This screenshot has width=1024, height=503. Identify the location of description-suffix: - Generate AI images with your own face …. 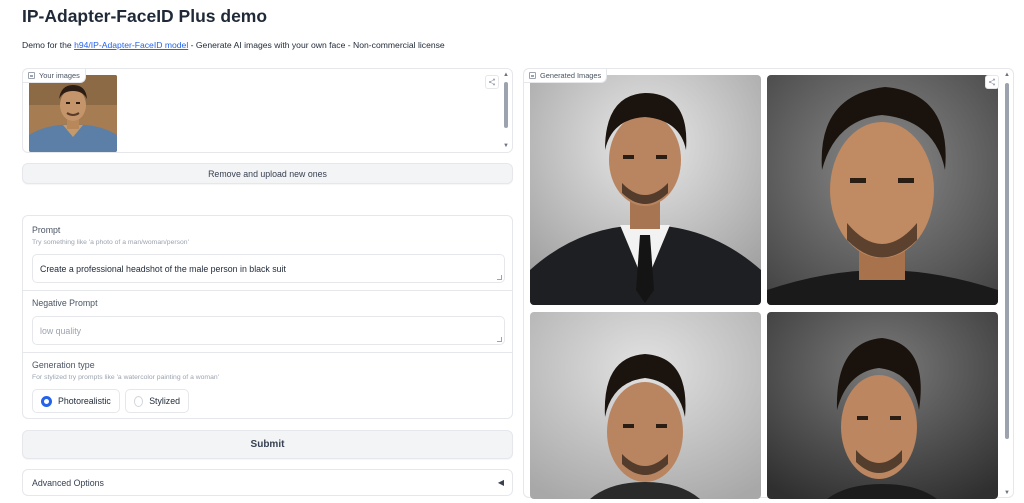
(316, 45).